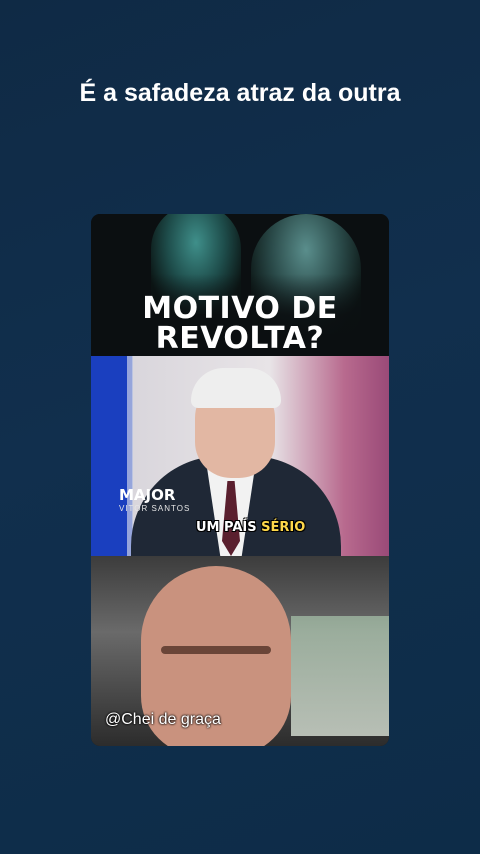 The image size is (480, 854). I want to click on channel-brand-sub: VITOR SANTOS, so click(155, 508).